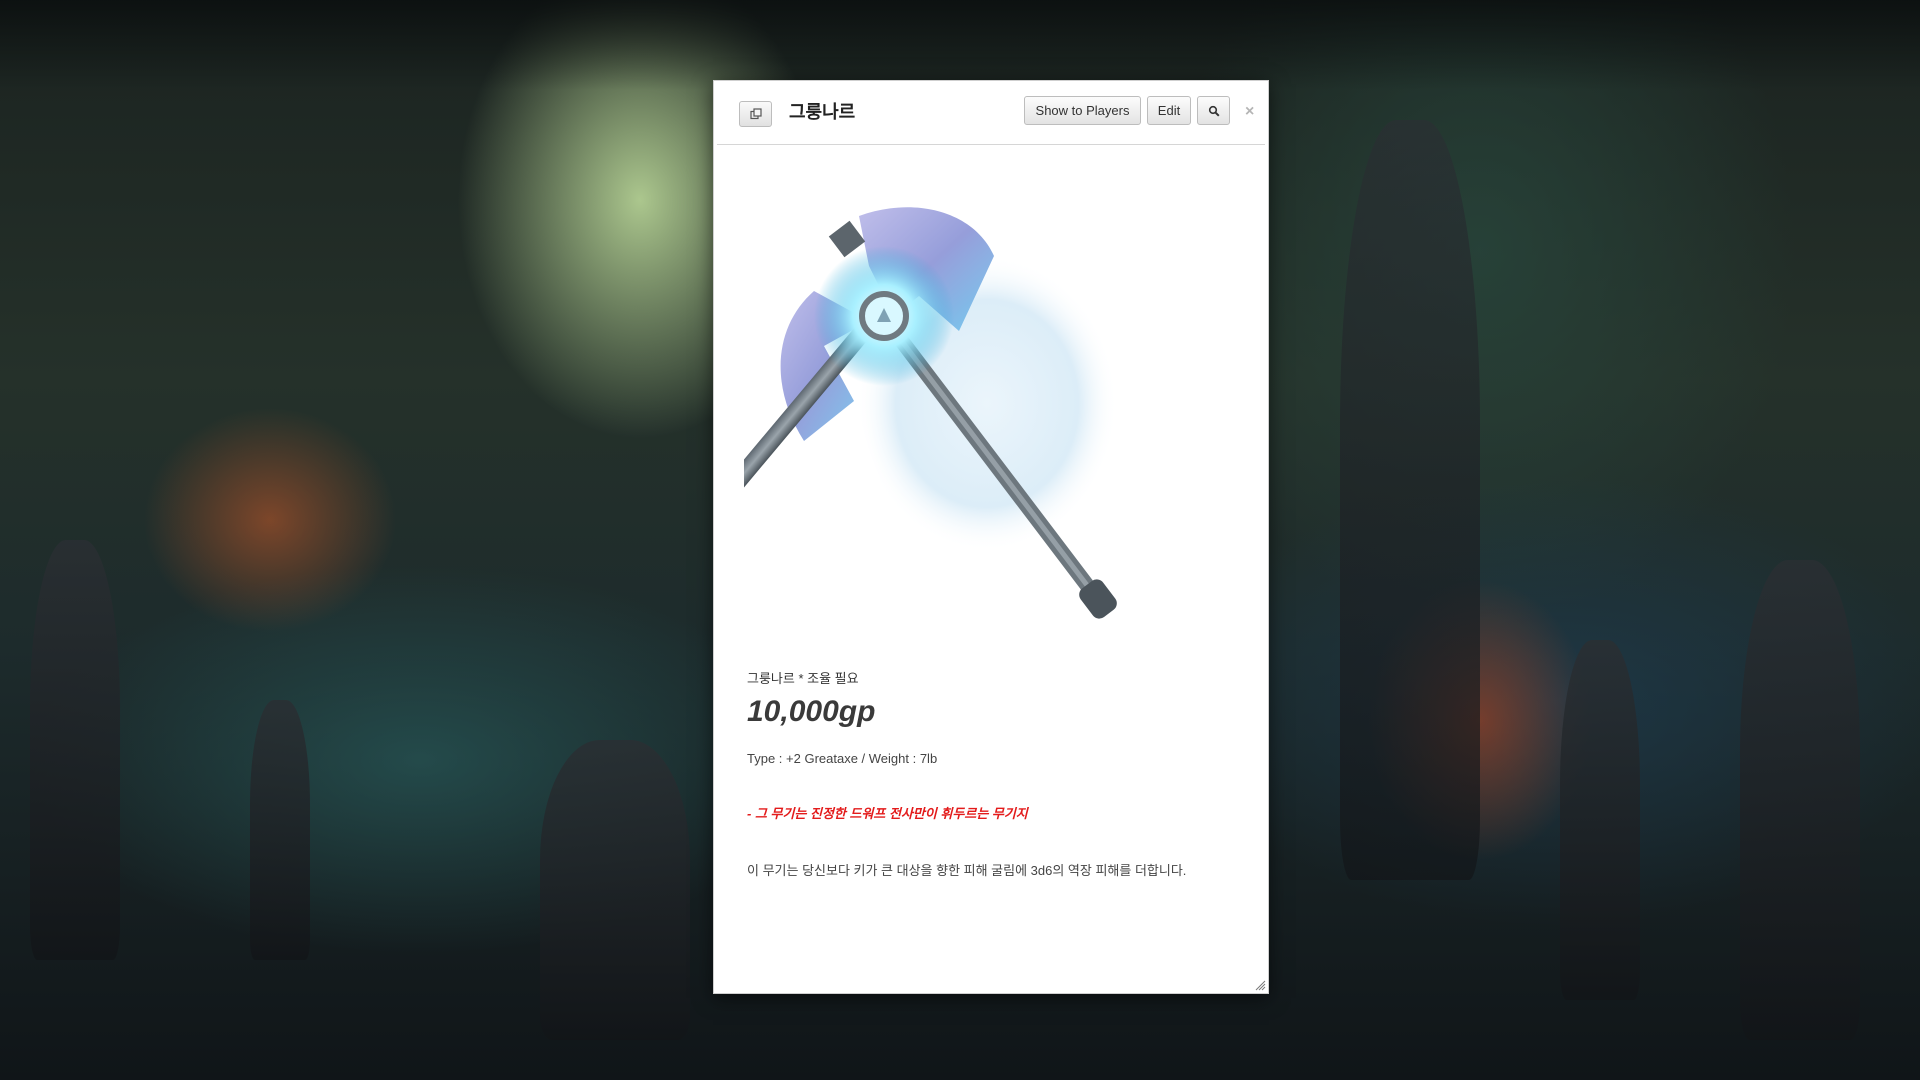 The width and height of the screenshot is (1920, 1080). What do you see at coordinates (931, 413) in the screenshot?
I see `item-artwork` at bounding box center [931, 413].